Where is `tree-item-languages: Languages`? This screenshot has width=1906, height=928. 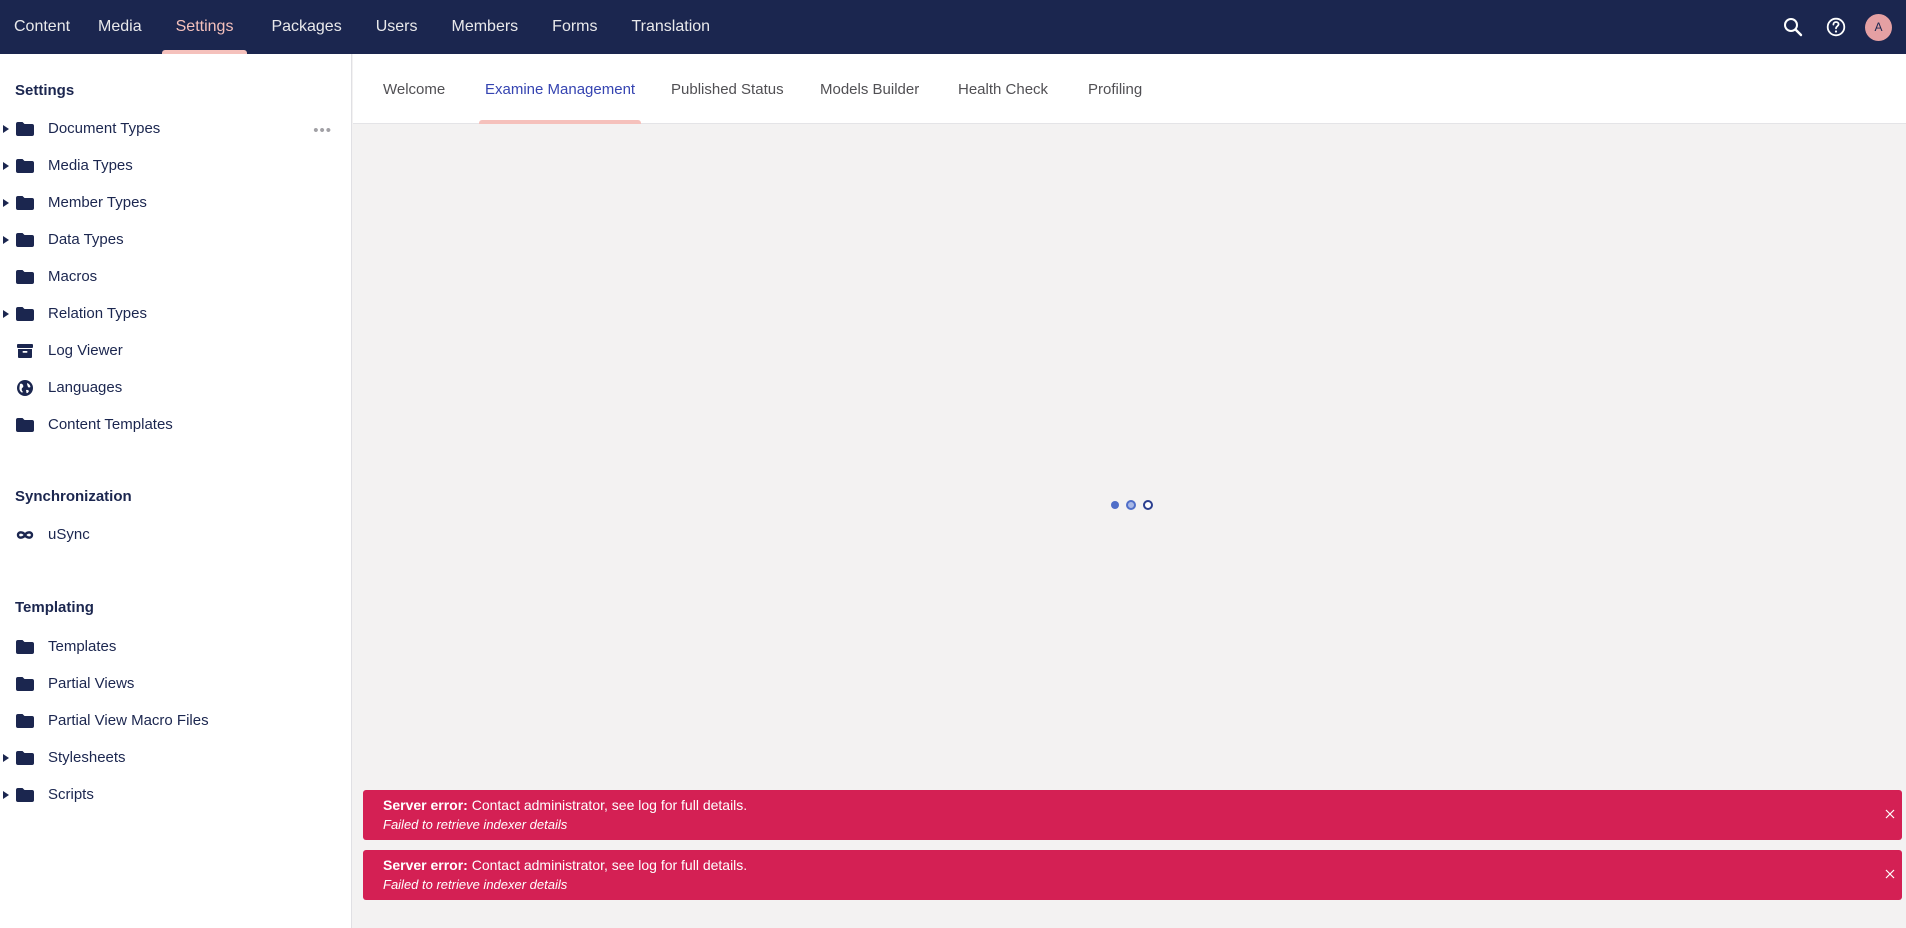 tree-item-languages: Languages is located at coordinates (175, 387).